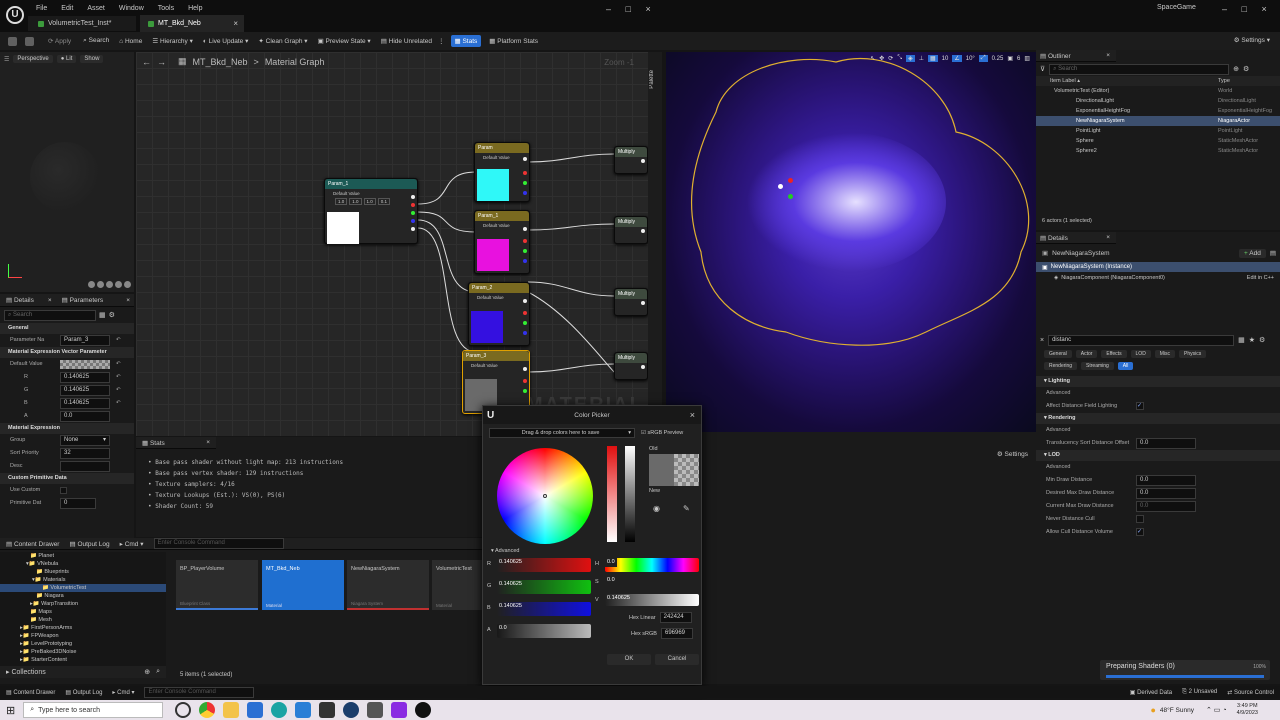 This screenshot has width=1280, height=720. Describe the element at coordinates (85, 416) in the screenshot. I see `a-input: 0.0` at that location.